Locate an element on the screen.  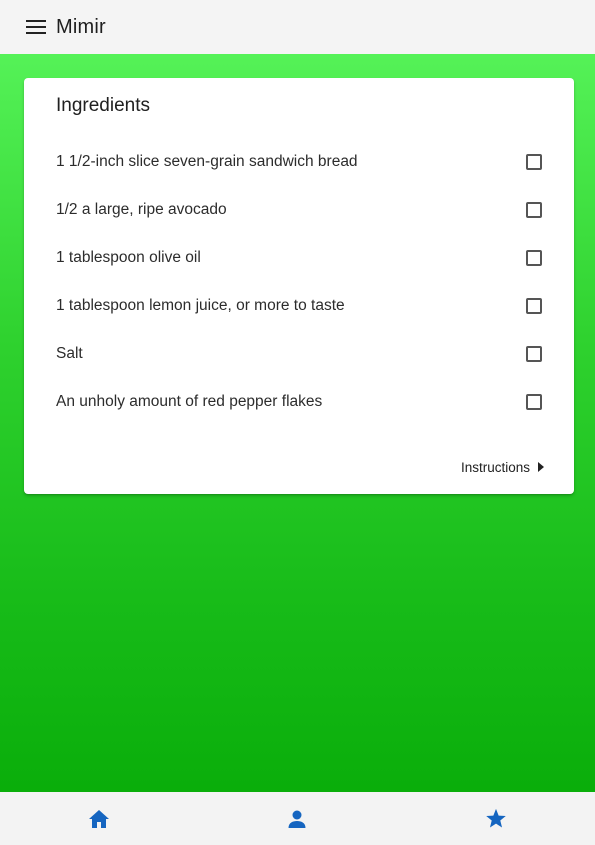
card-title: Ingredients is located at coordinates (103, 105).